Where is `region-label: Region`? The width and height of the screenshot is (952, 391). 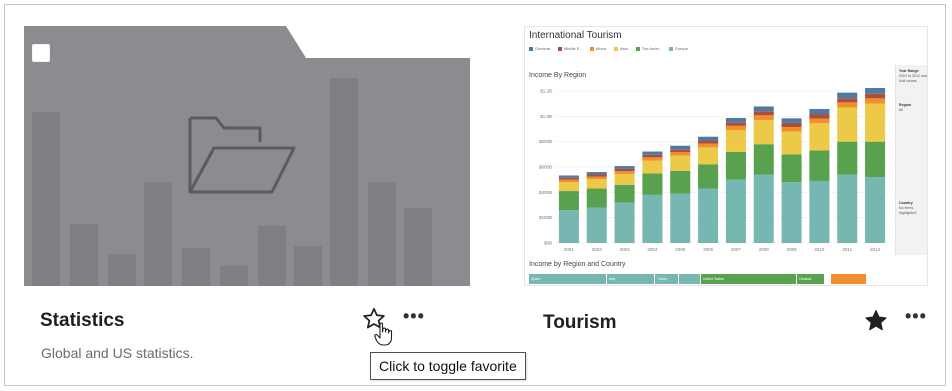
region-label: Region is located at coordinates (905, 105).